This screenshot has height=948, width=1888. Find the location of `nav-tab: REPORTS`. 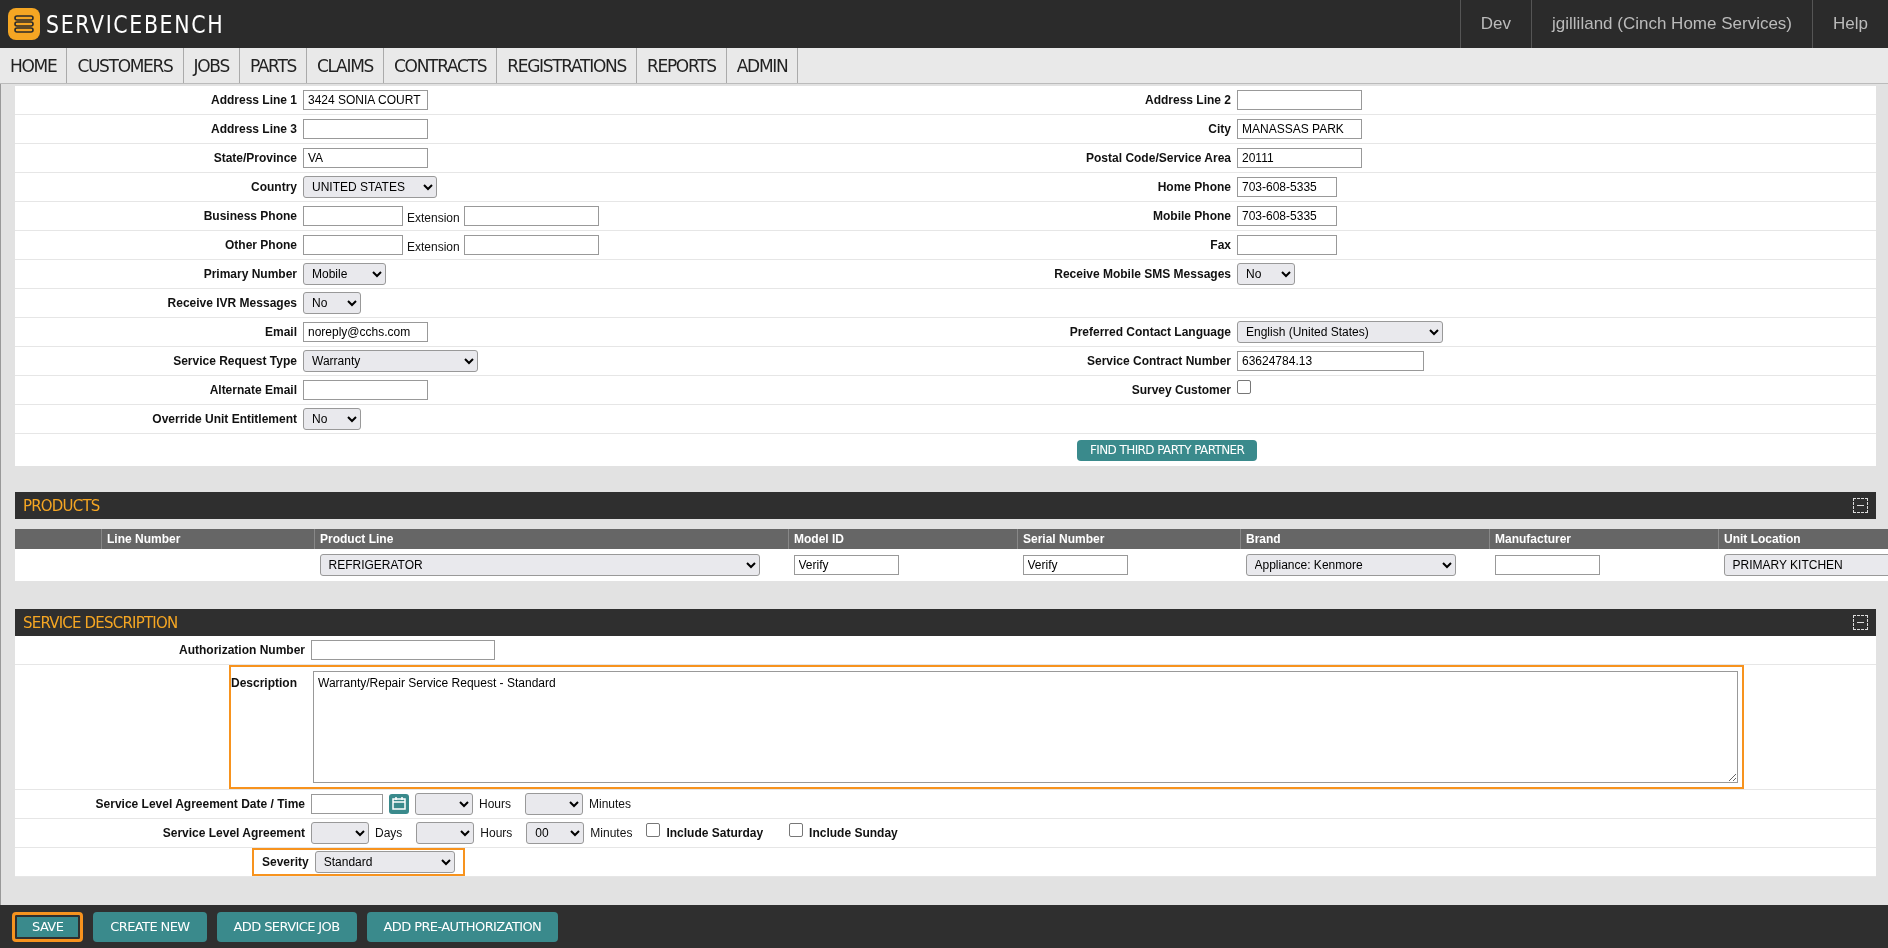

nav-tab: REPORTS is located at coordinates (681, 65).